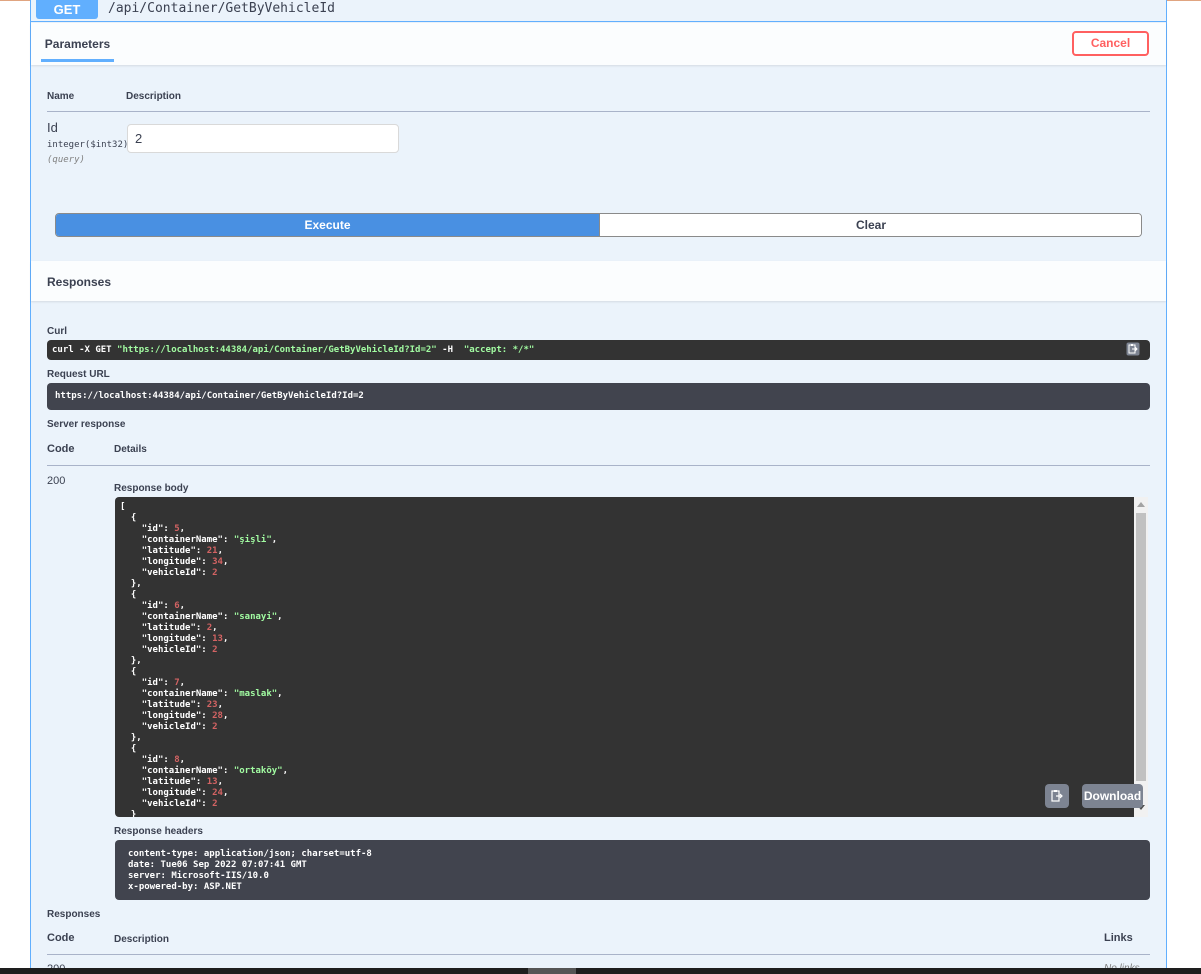  I want to click on http-method-badge: GET, so click(67, 9).